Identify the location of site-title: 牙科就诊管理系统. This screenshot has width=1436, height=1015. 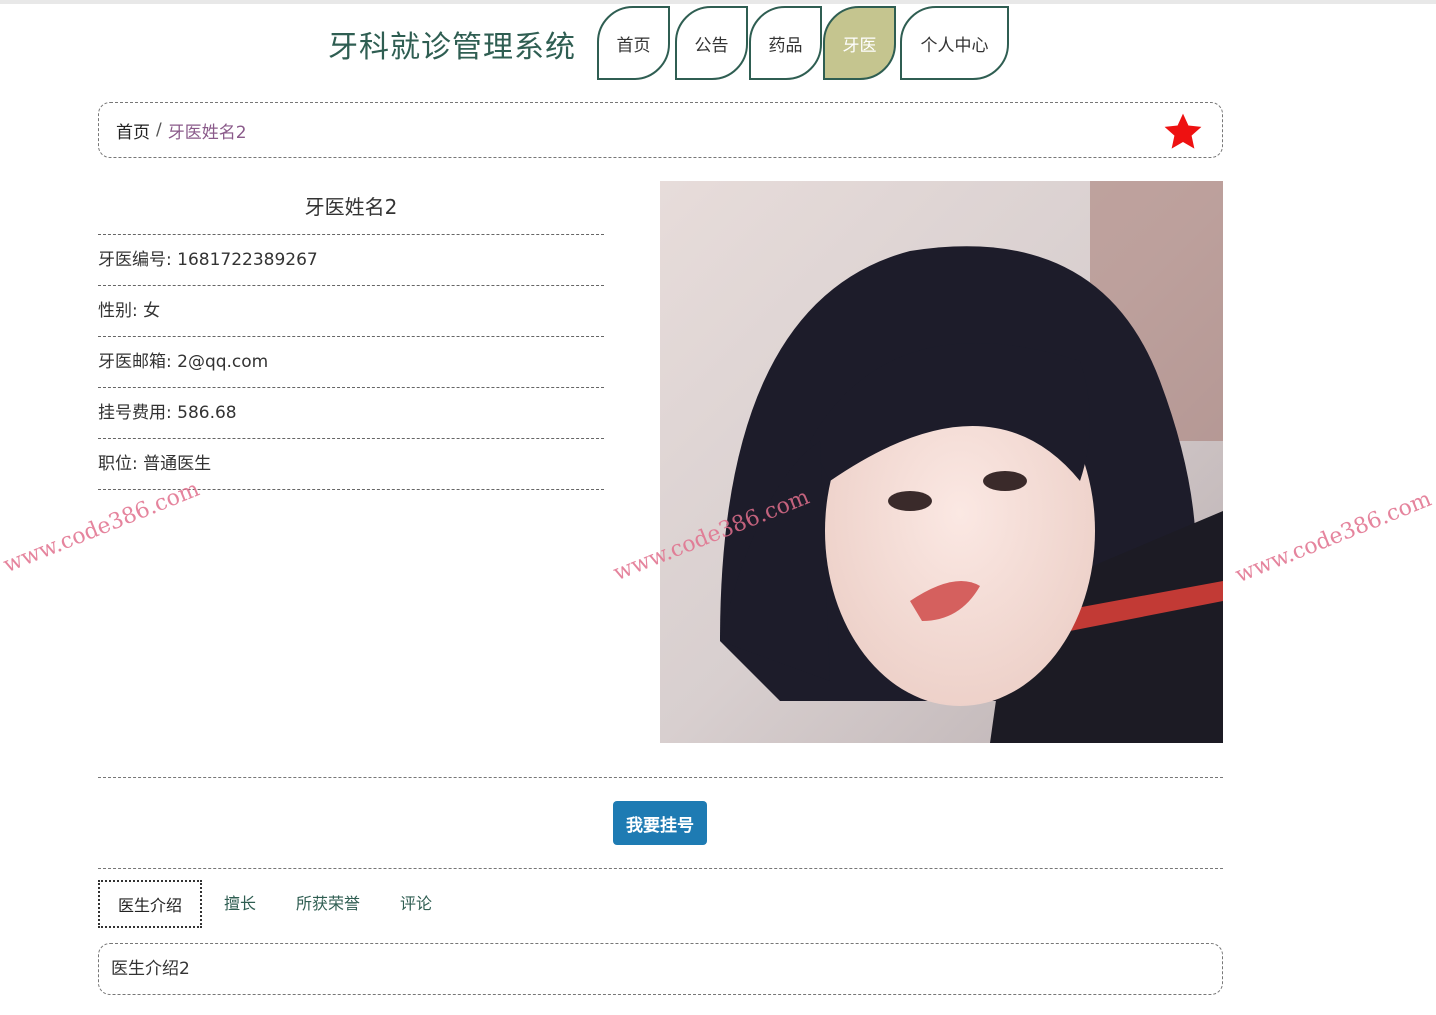
(452, 47).